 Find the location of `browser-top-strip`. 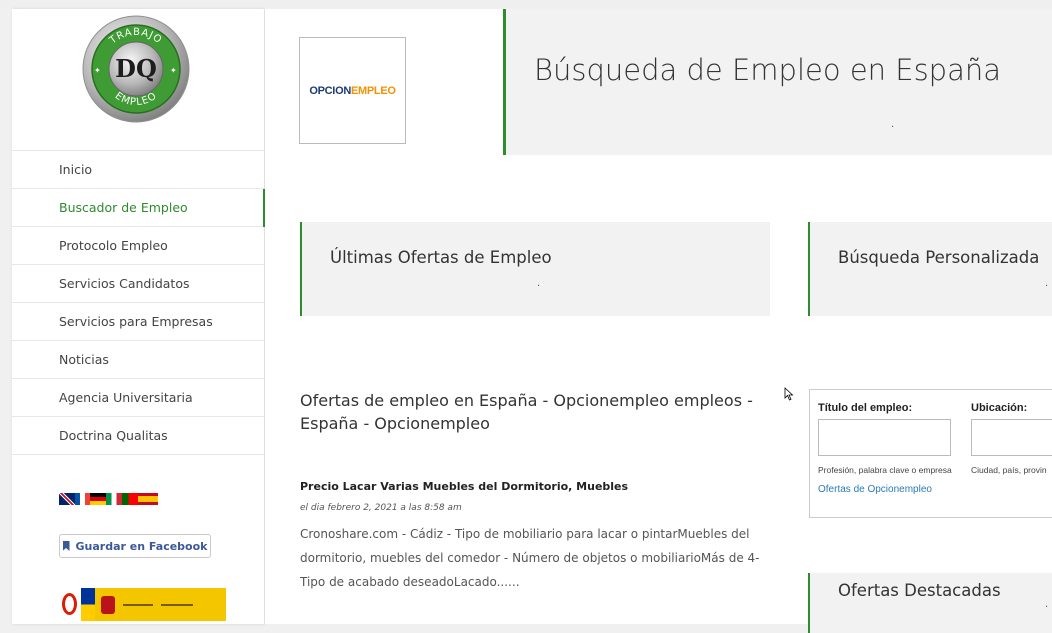

browser-top-strip is located at coordinates (526, 4).